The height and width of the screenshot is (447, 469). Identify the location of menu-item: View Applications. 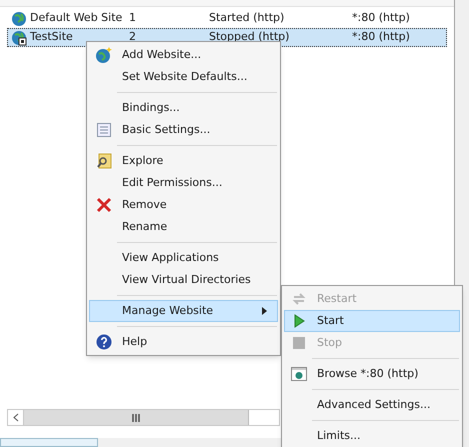
(183, 258).